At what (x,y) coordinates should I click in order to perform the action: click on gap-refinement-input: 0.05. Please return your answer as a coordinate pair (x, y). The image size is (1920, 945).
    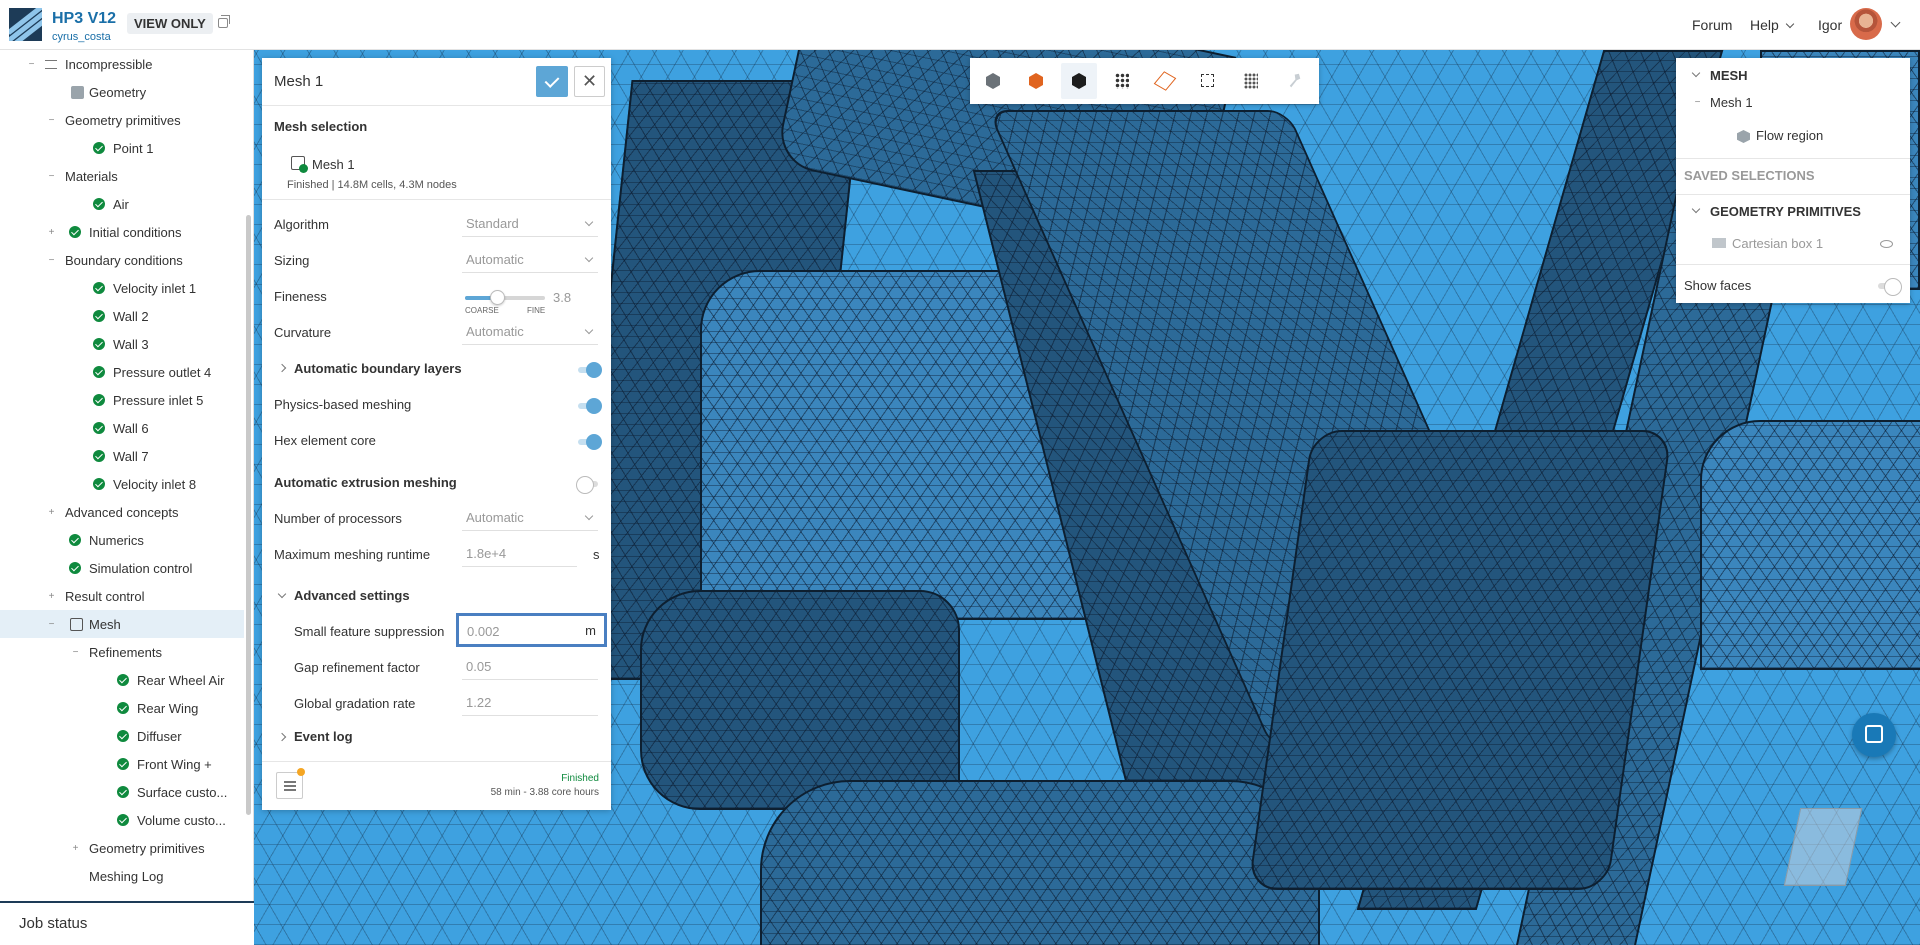
    Looking at the image, I should click on (530, 667).